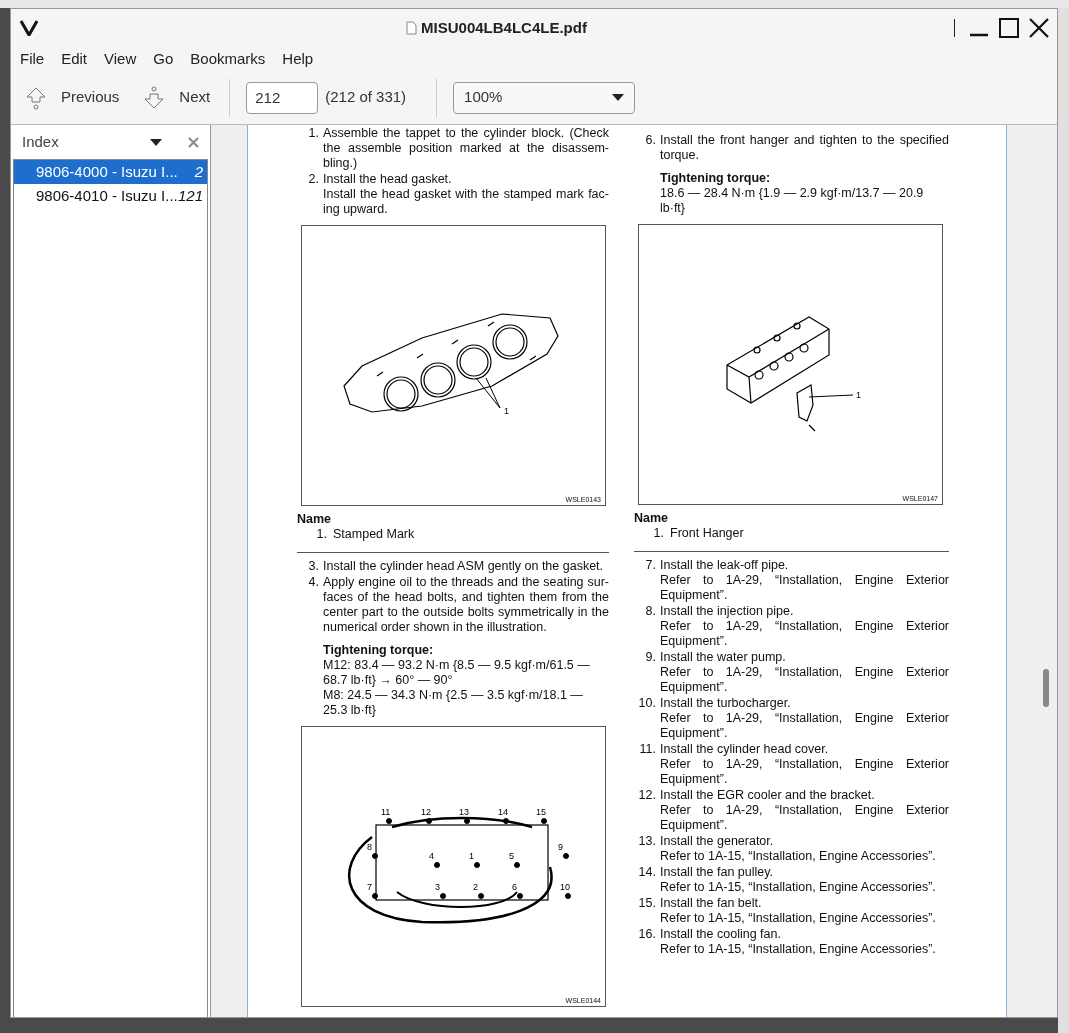 This screenshot has height=1033, width=1069. Describe the element at coordinates (541, 812) in the screenshot. I see `callout-number: 15` at that location.